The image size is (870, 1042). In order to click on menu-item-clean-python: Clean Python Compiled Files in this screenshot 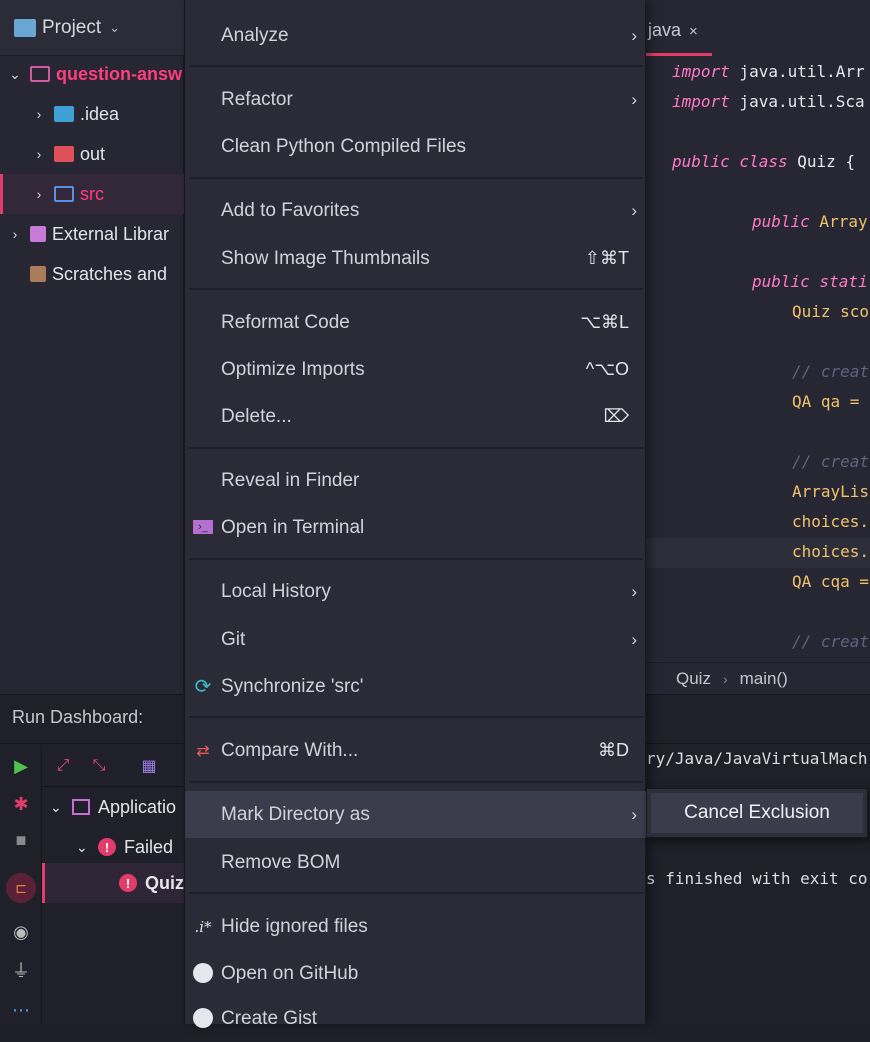, I will do `click(416, 146)`.